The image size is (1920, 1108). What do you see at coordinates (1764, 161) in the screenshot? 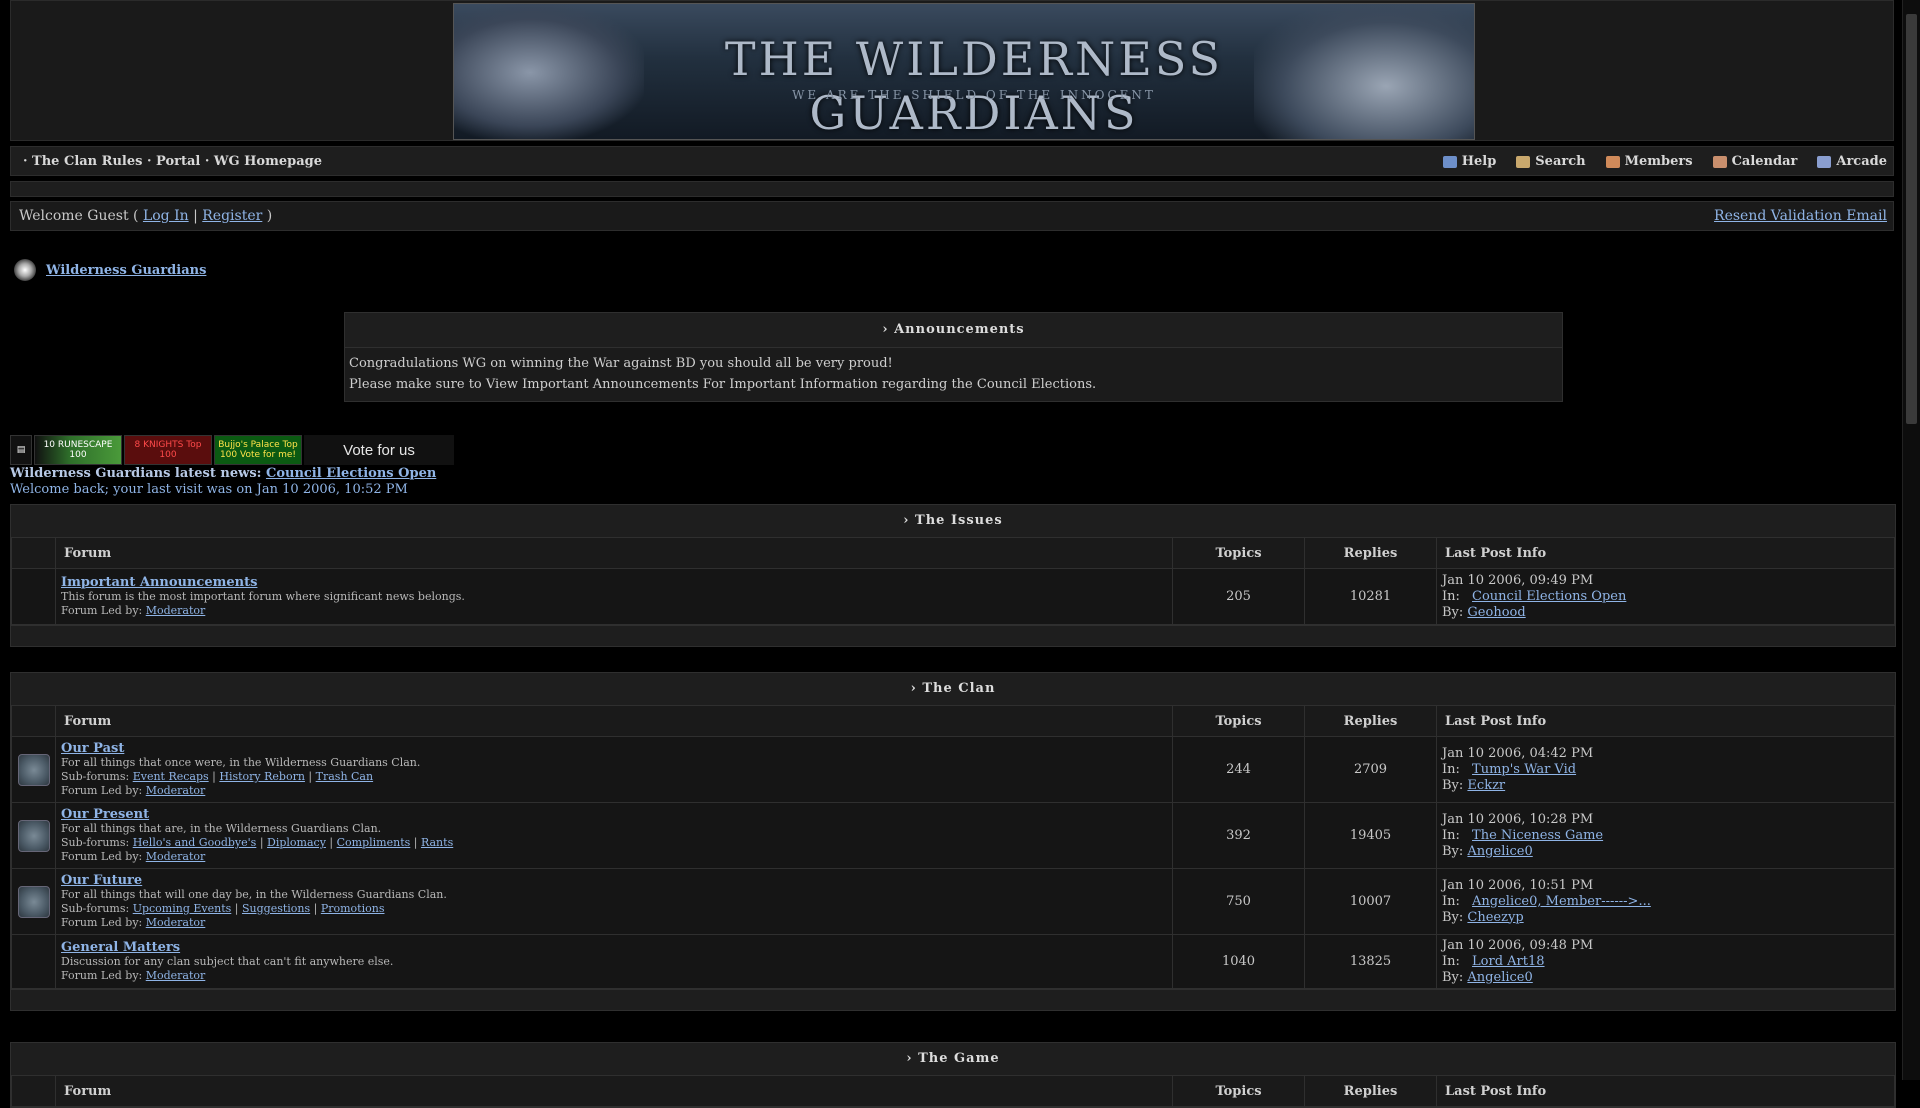
I see `nav-tool-label: Calendar` at bounding box center [1764, 161].